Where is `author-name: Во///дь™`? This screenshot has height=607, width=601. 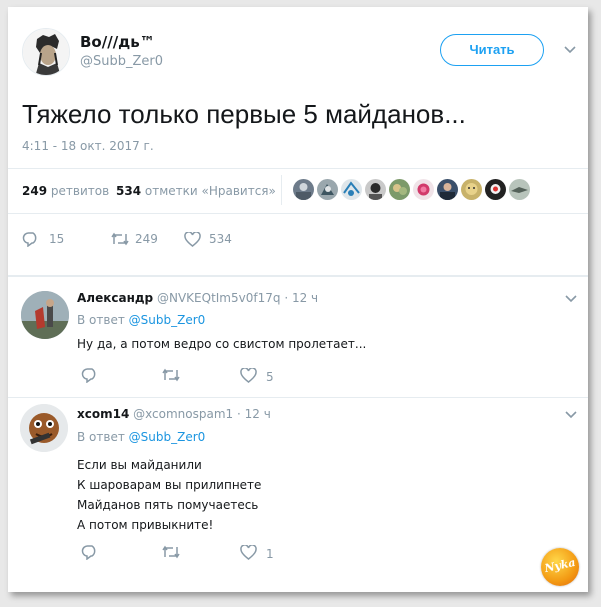 author-name: Во///дь™ is located at coordinates (117, 42).